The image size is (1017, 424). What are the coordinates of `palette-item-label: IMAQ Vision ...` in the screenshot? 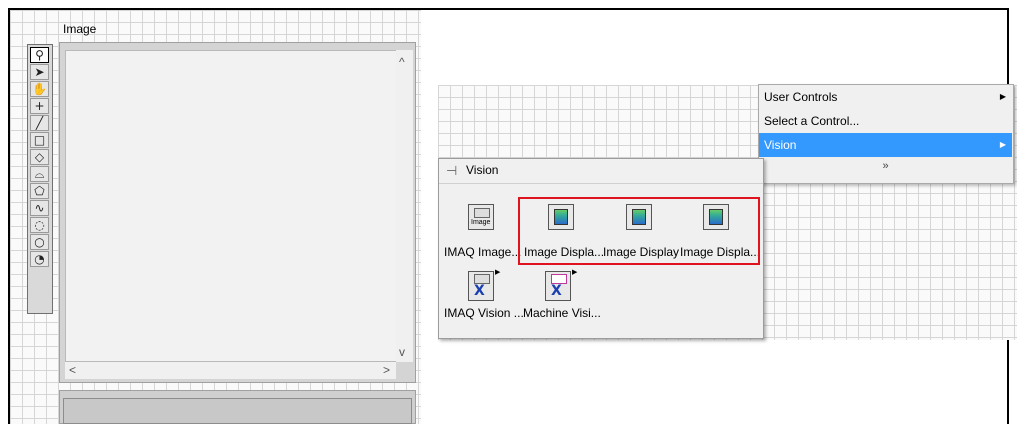 It's located at (484, 313).